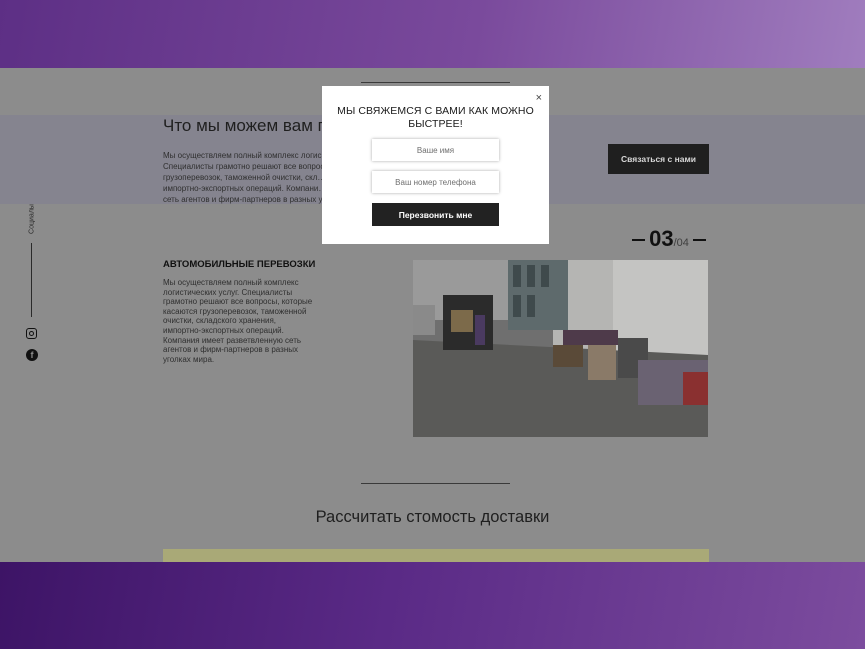  What do you see at coordinates (245, 125) in the screenshot?
I see `services-title: Что мы можем вам п` at bounding box center [245, 125].